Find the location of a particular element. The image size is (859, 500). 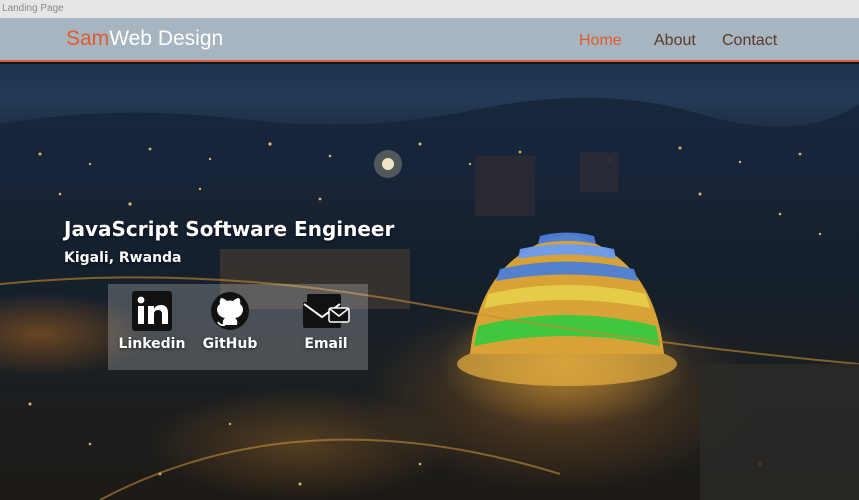

linkedin-label: Linkedin is located at coordinates (152, 344).